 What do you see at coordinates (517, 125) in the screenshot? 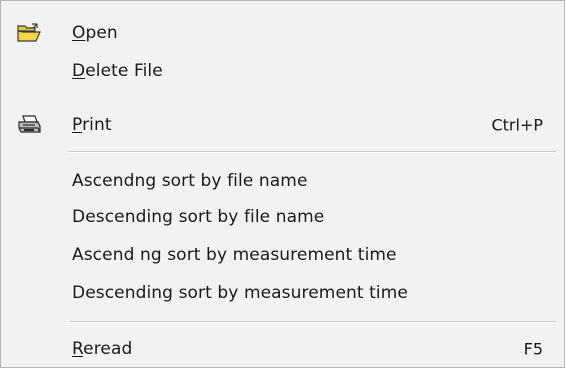
I see `shortcut-label: Ctrl+P` at bounding box center [517, 125].